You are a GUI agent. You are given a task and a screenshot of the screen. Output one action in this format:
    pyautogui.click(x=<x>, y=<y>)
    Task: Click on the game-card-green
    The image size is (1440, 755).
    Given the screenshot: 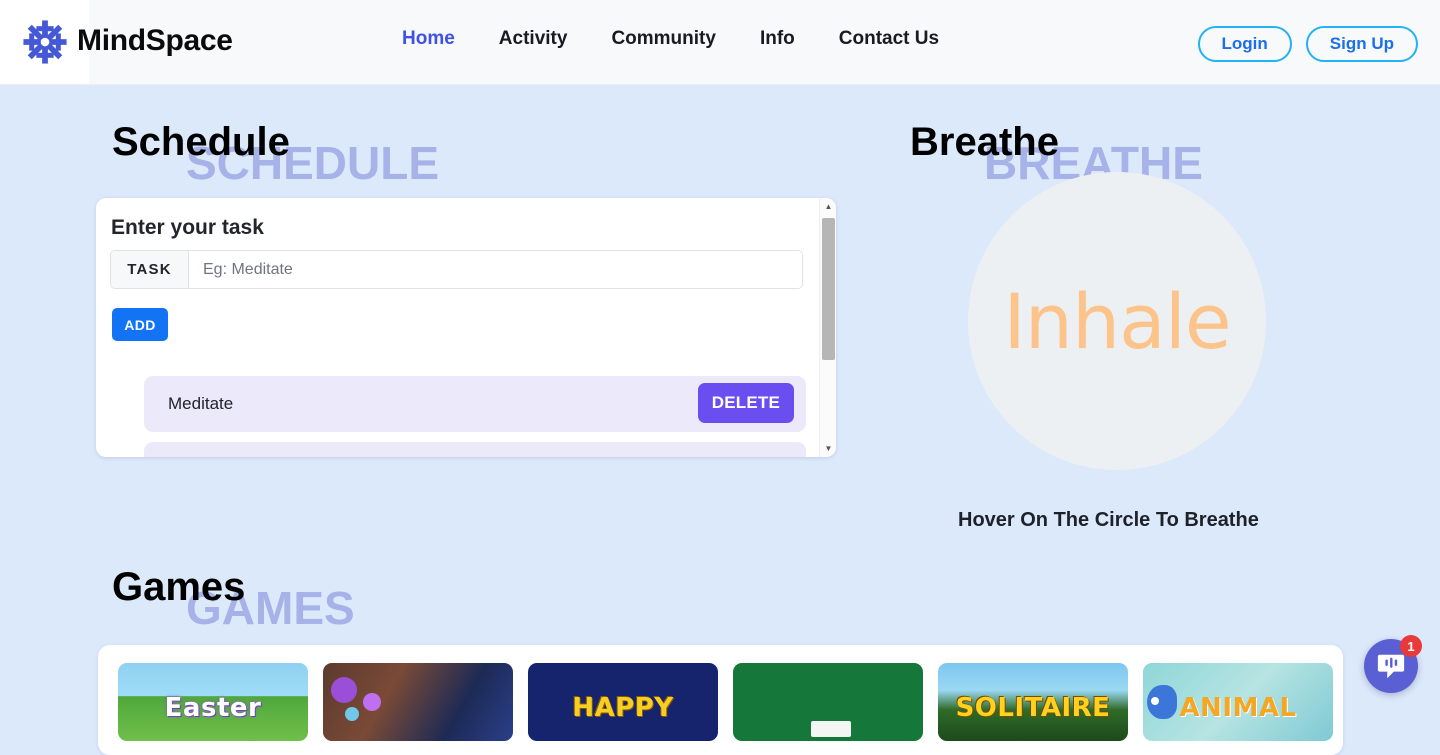 What is the action you would take?
    pyautogui.click(x=828, y=702)
    